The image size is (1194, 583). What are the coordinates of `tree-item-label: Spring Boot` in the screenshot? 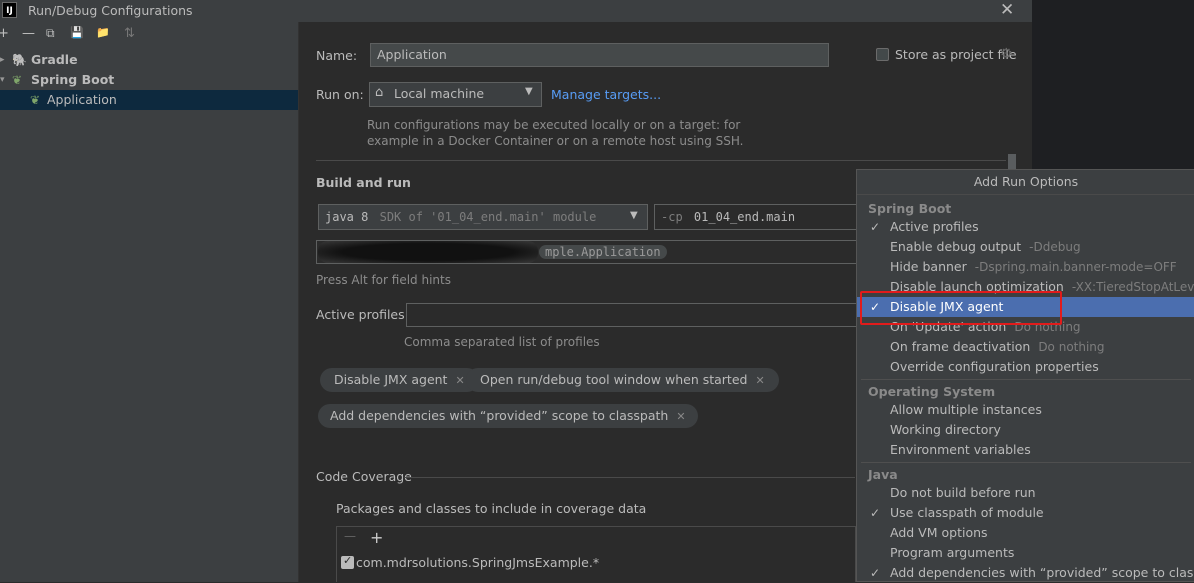 It's located at (73, 79).